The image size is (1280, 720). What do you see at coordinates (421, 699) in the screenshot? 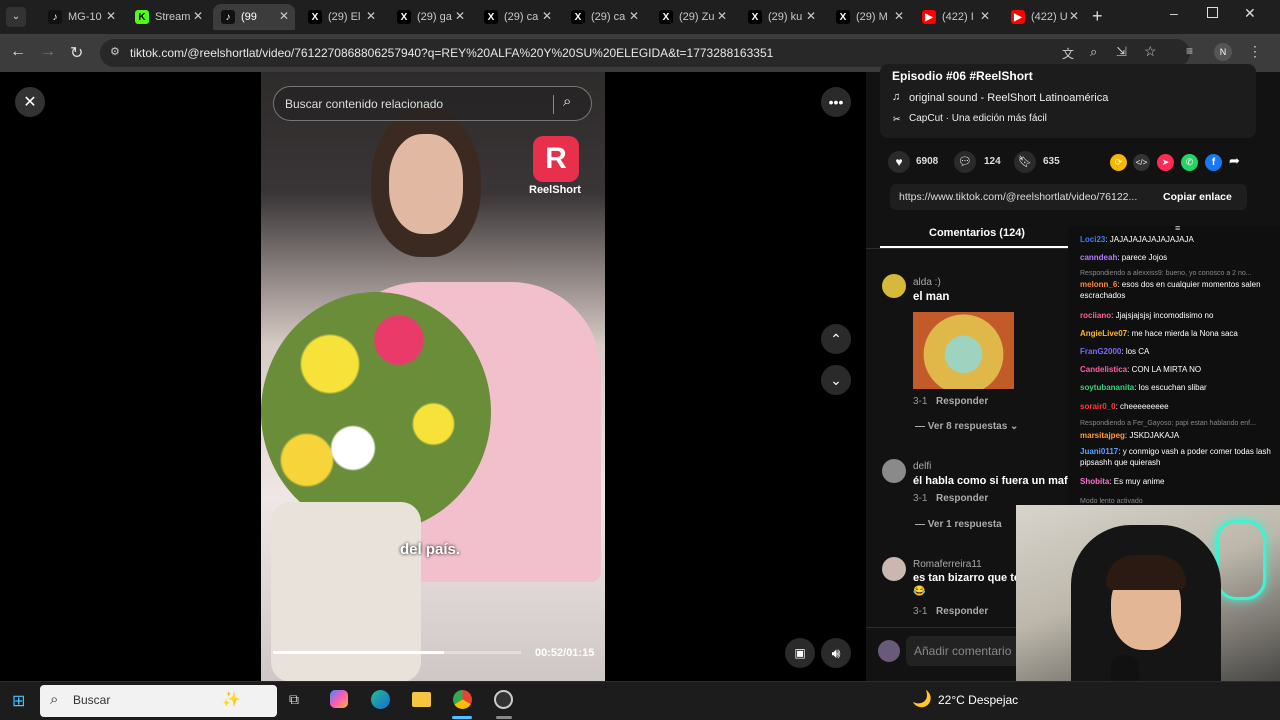
I see `file-explorer-icon` at bounding box center [421, 699].